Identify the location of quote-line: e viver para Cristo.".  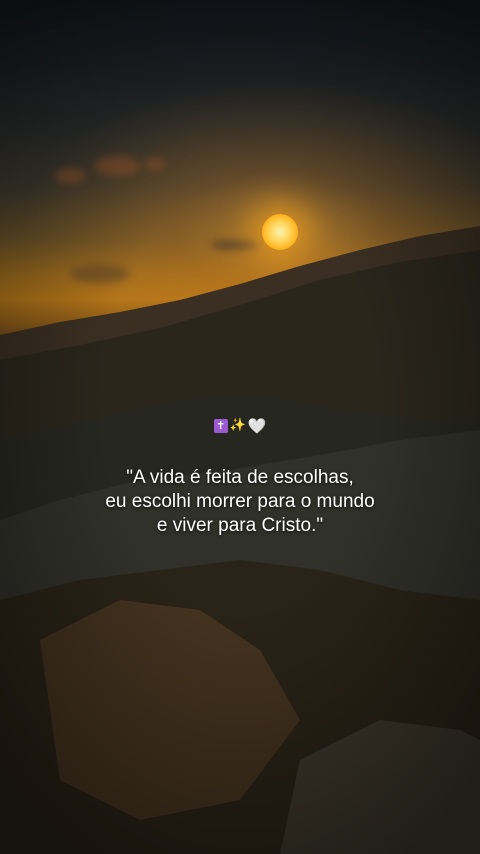
(240, 525).